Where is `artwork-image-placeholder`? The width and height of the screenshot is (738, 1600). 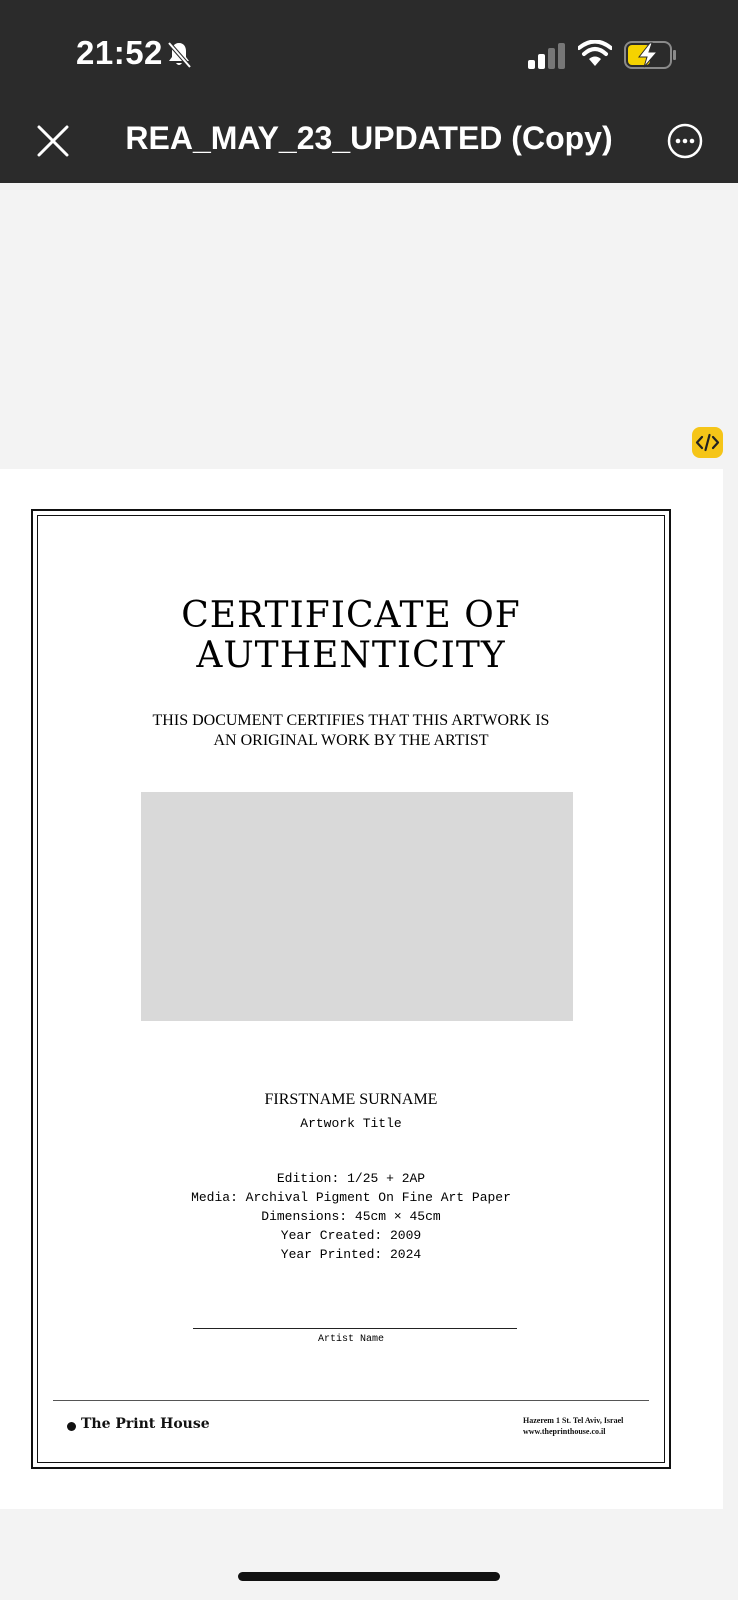 artwork-image-placeholder is located at coordinates (357, 906).